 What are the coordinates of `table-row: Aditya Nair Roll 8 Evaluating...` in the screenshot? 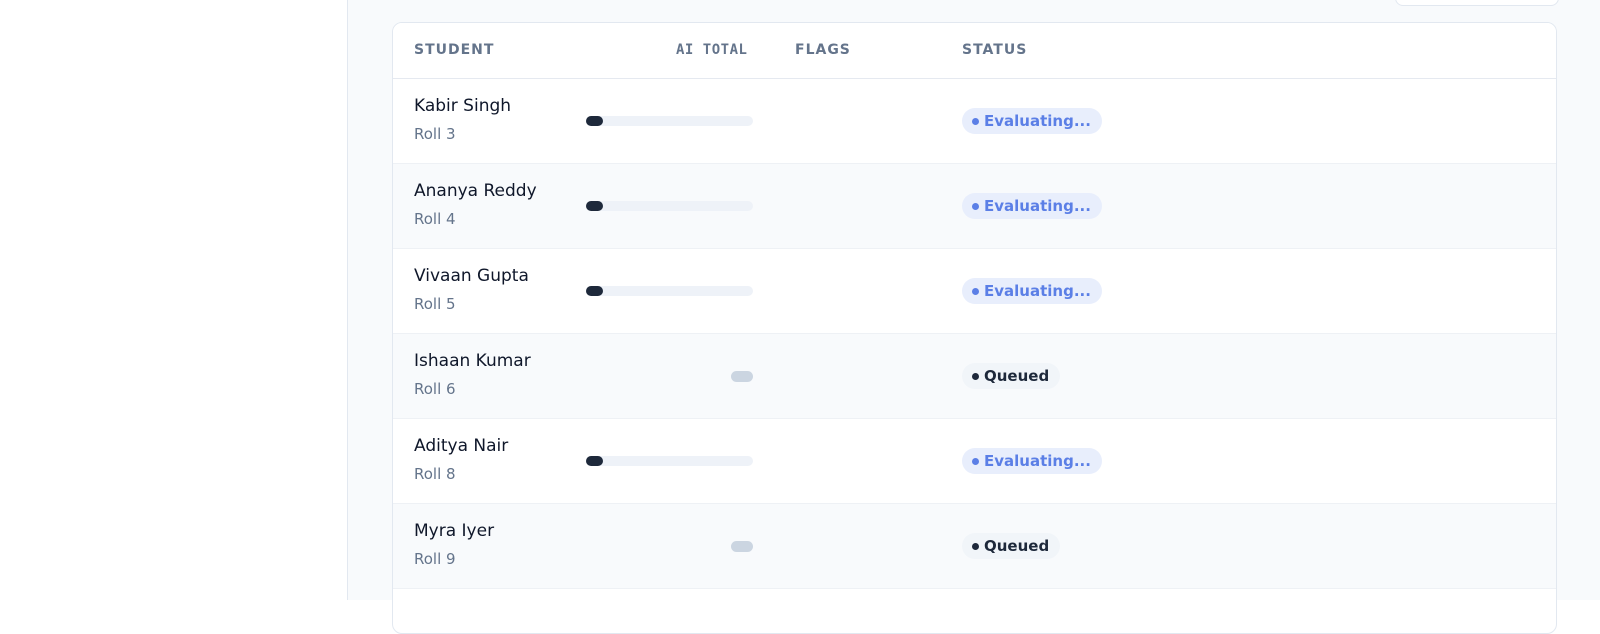 It's located at (974, 461).